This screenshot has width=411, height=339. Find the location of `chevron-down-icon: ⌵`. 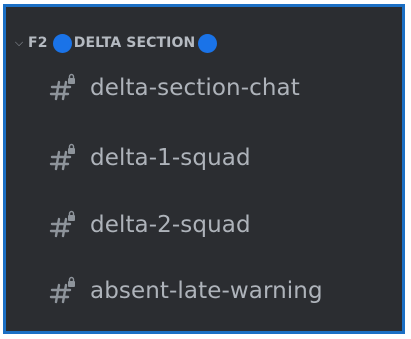

chevron-down-icon: ⌵ is located at coordinates (19, 42).